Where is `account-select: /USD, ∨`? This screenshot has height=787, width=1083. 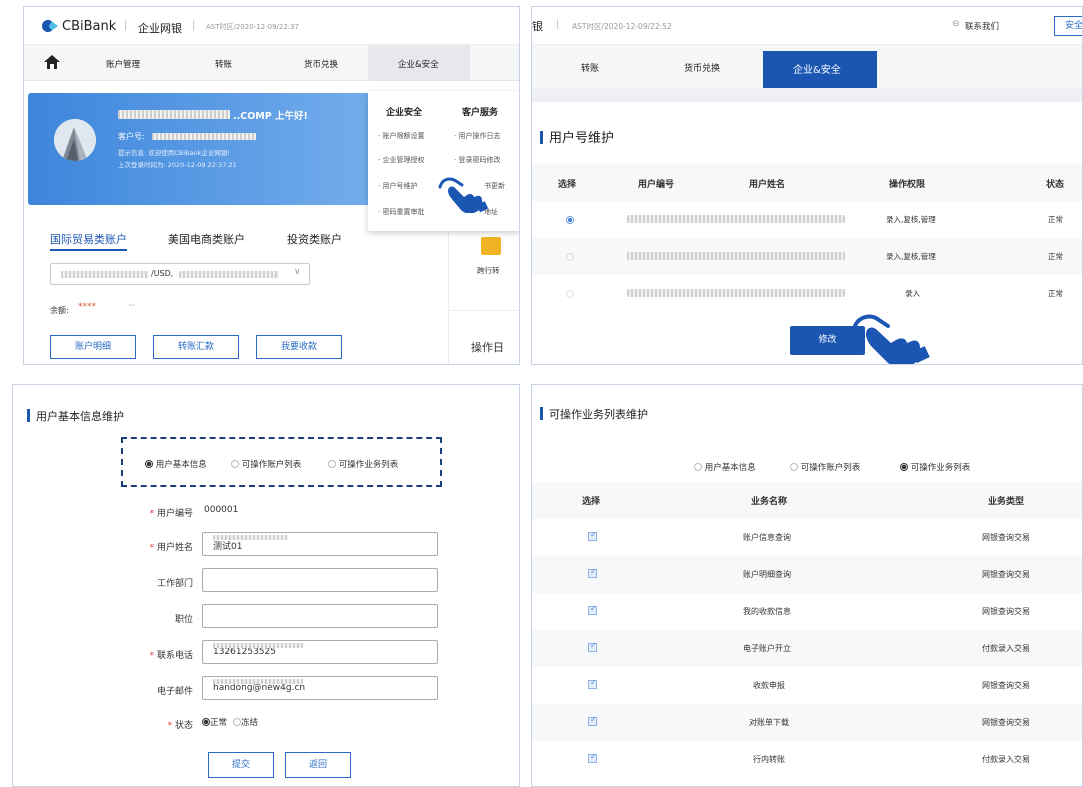 account-select: /USD, ∨ is located at coordinates (180, 274).